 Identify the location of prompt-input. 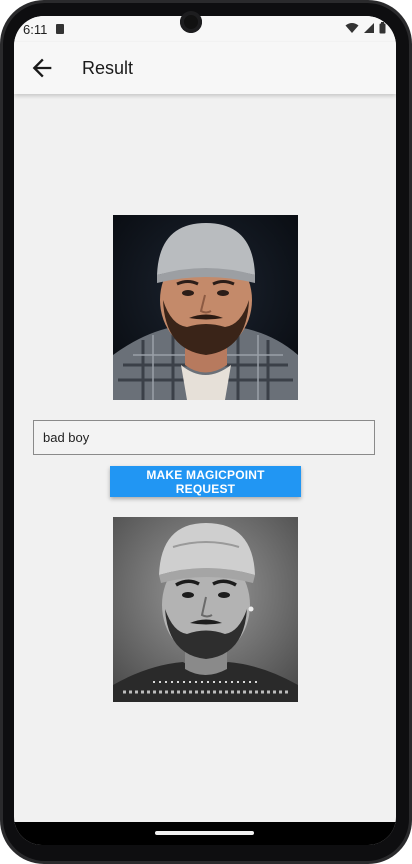
(204, 437).